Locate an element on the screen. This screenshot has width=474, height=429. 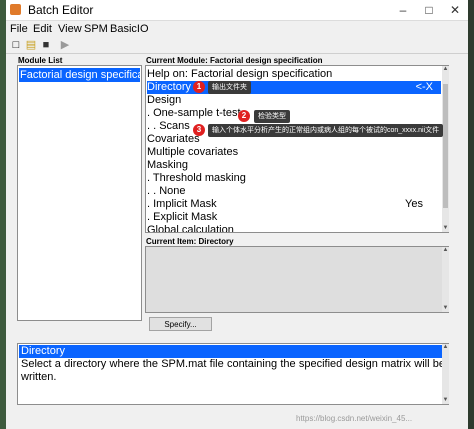
tree-row-label: Global calculation is located at coordinates (190, 228).